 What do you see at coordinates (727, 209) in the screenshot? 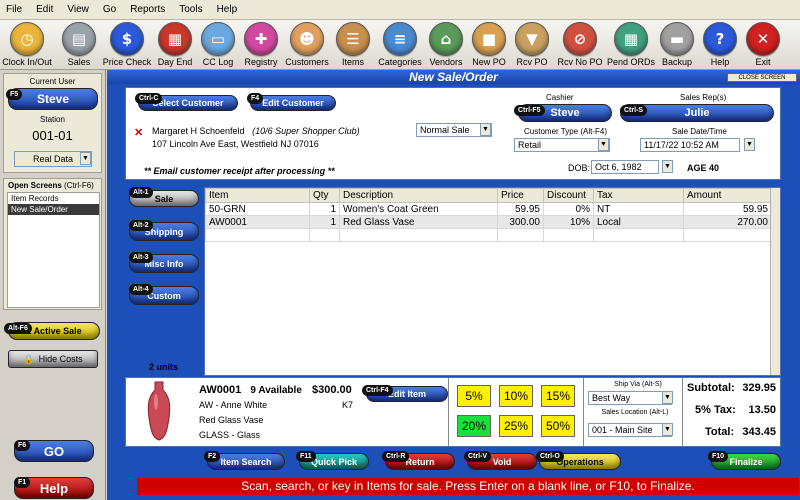
I see `cell-amount: 59.95` at bounding box center [727, 209].